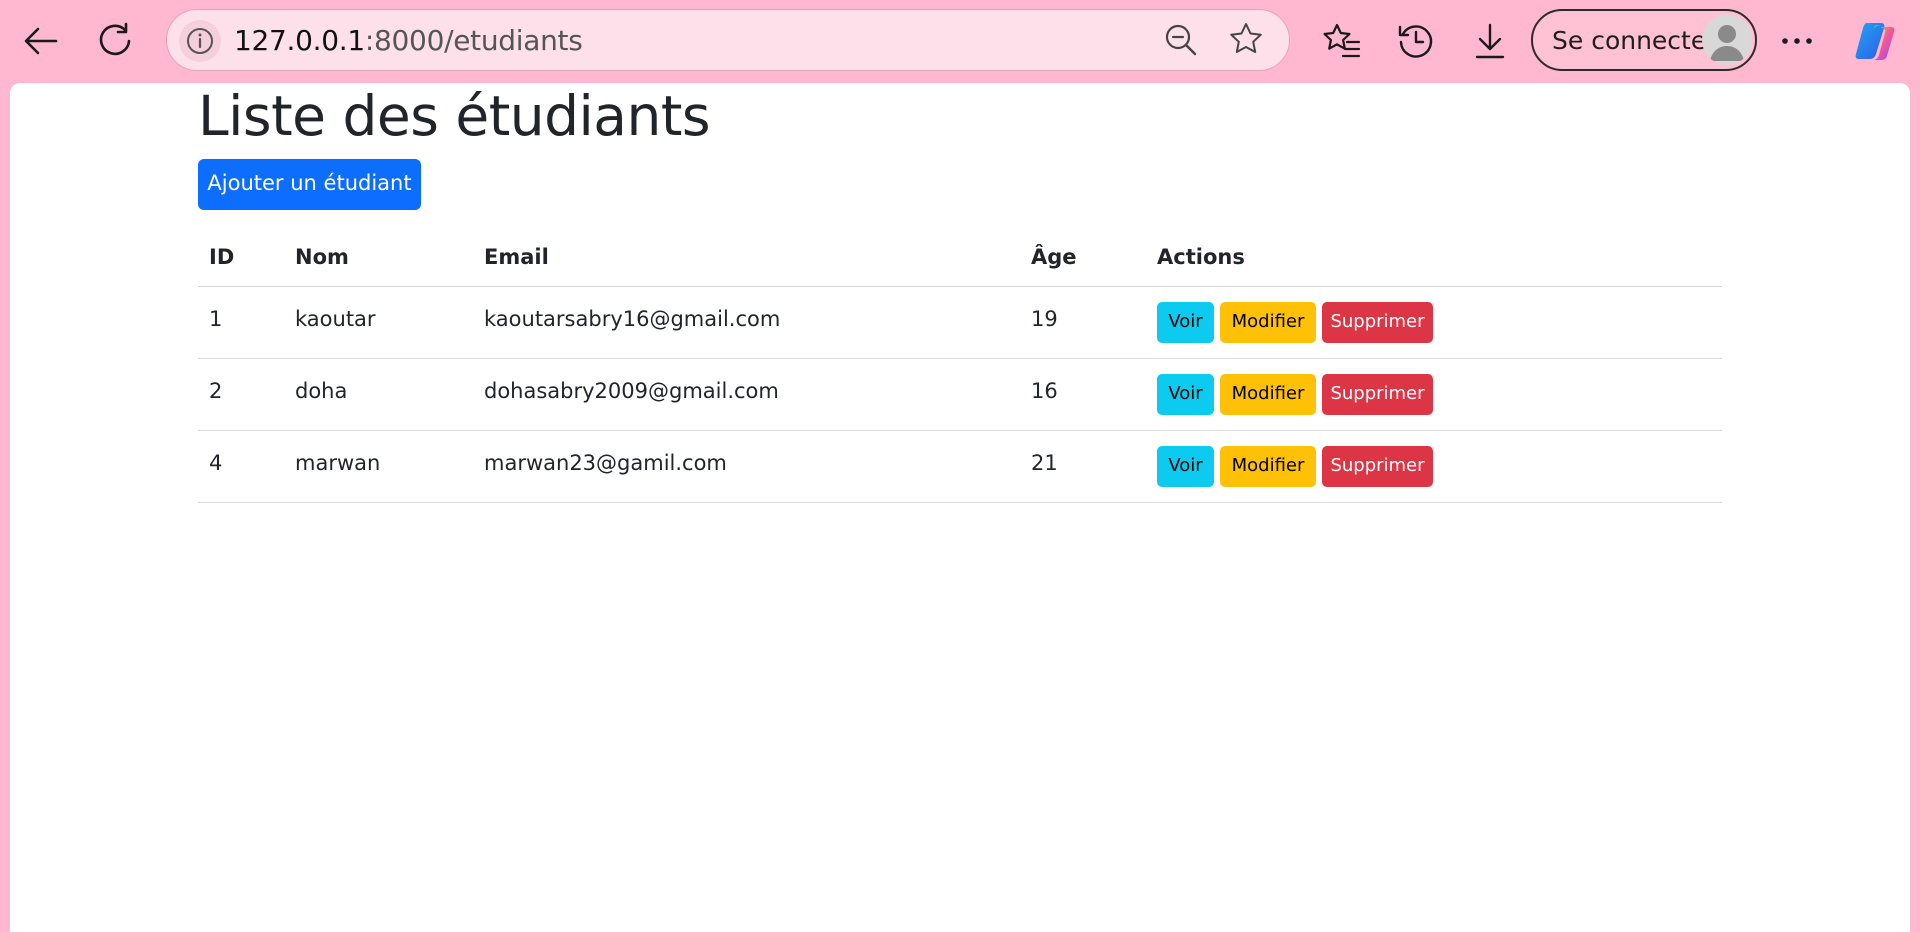  I want to click on cell-age: 21, so click(1083, 466).